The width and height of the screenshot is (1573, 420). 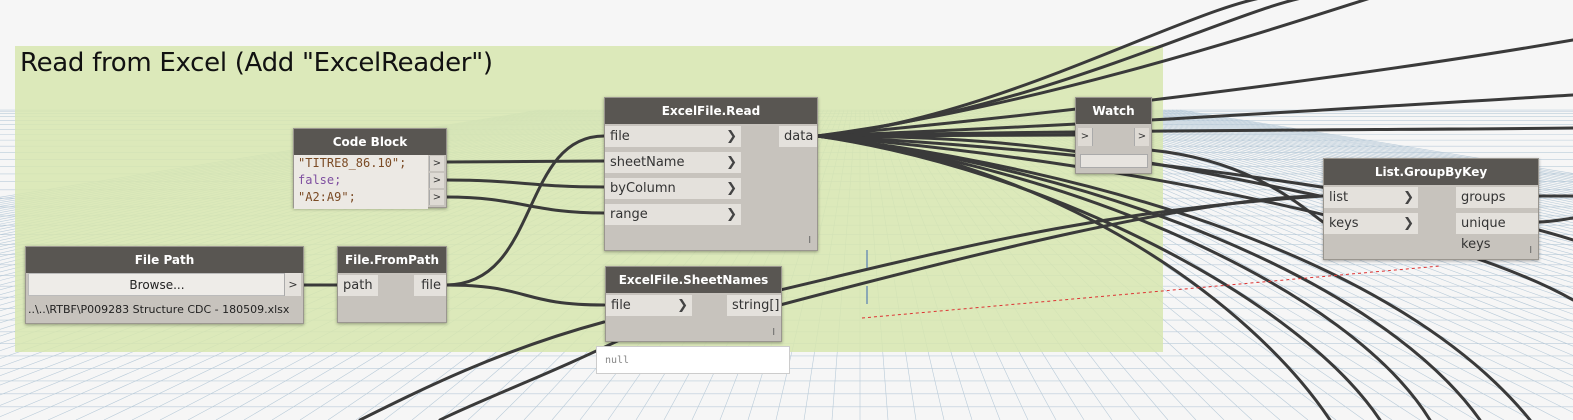 I want to click on output-port-data: data, so click(x=798, y=136).